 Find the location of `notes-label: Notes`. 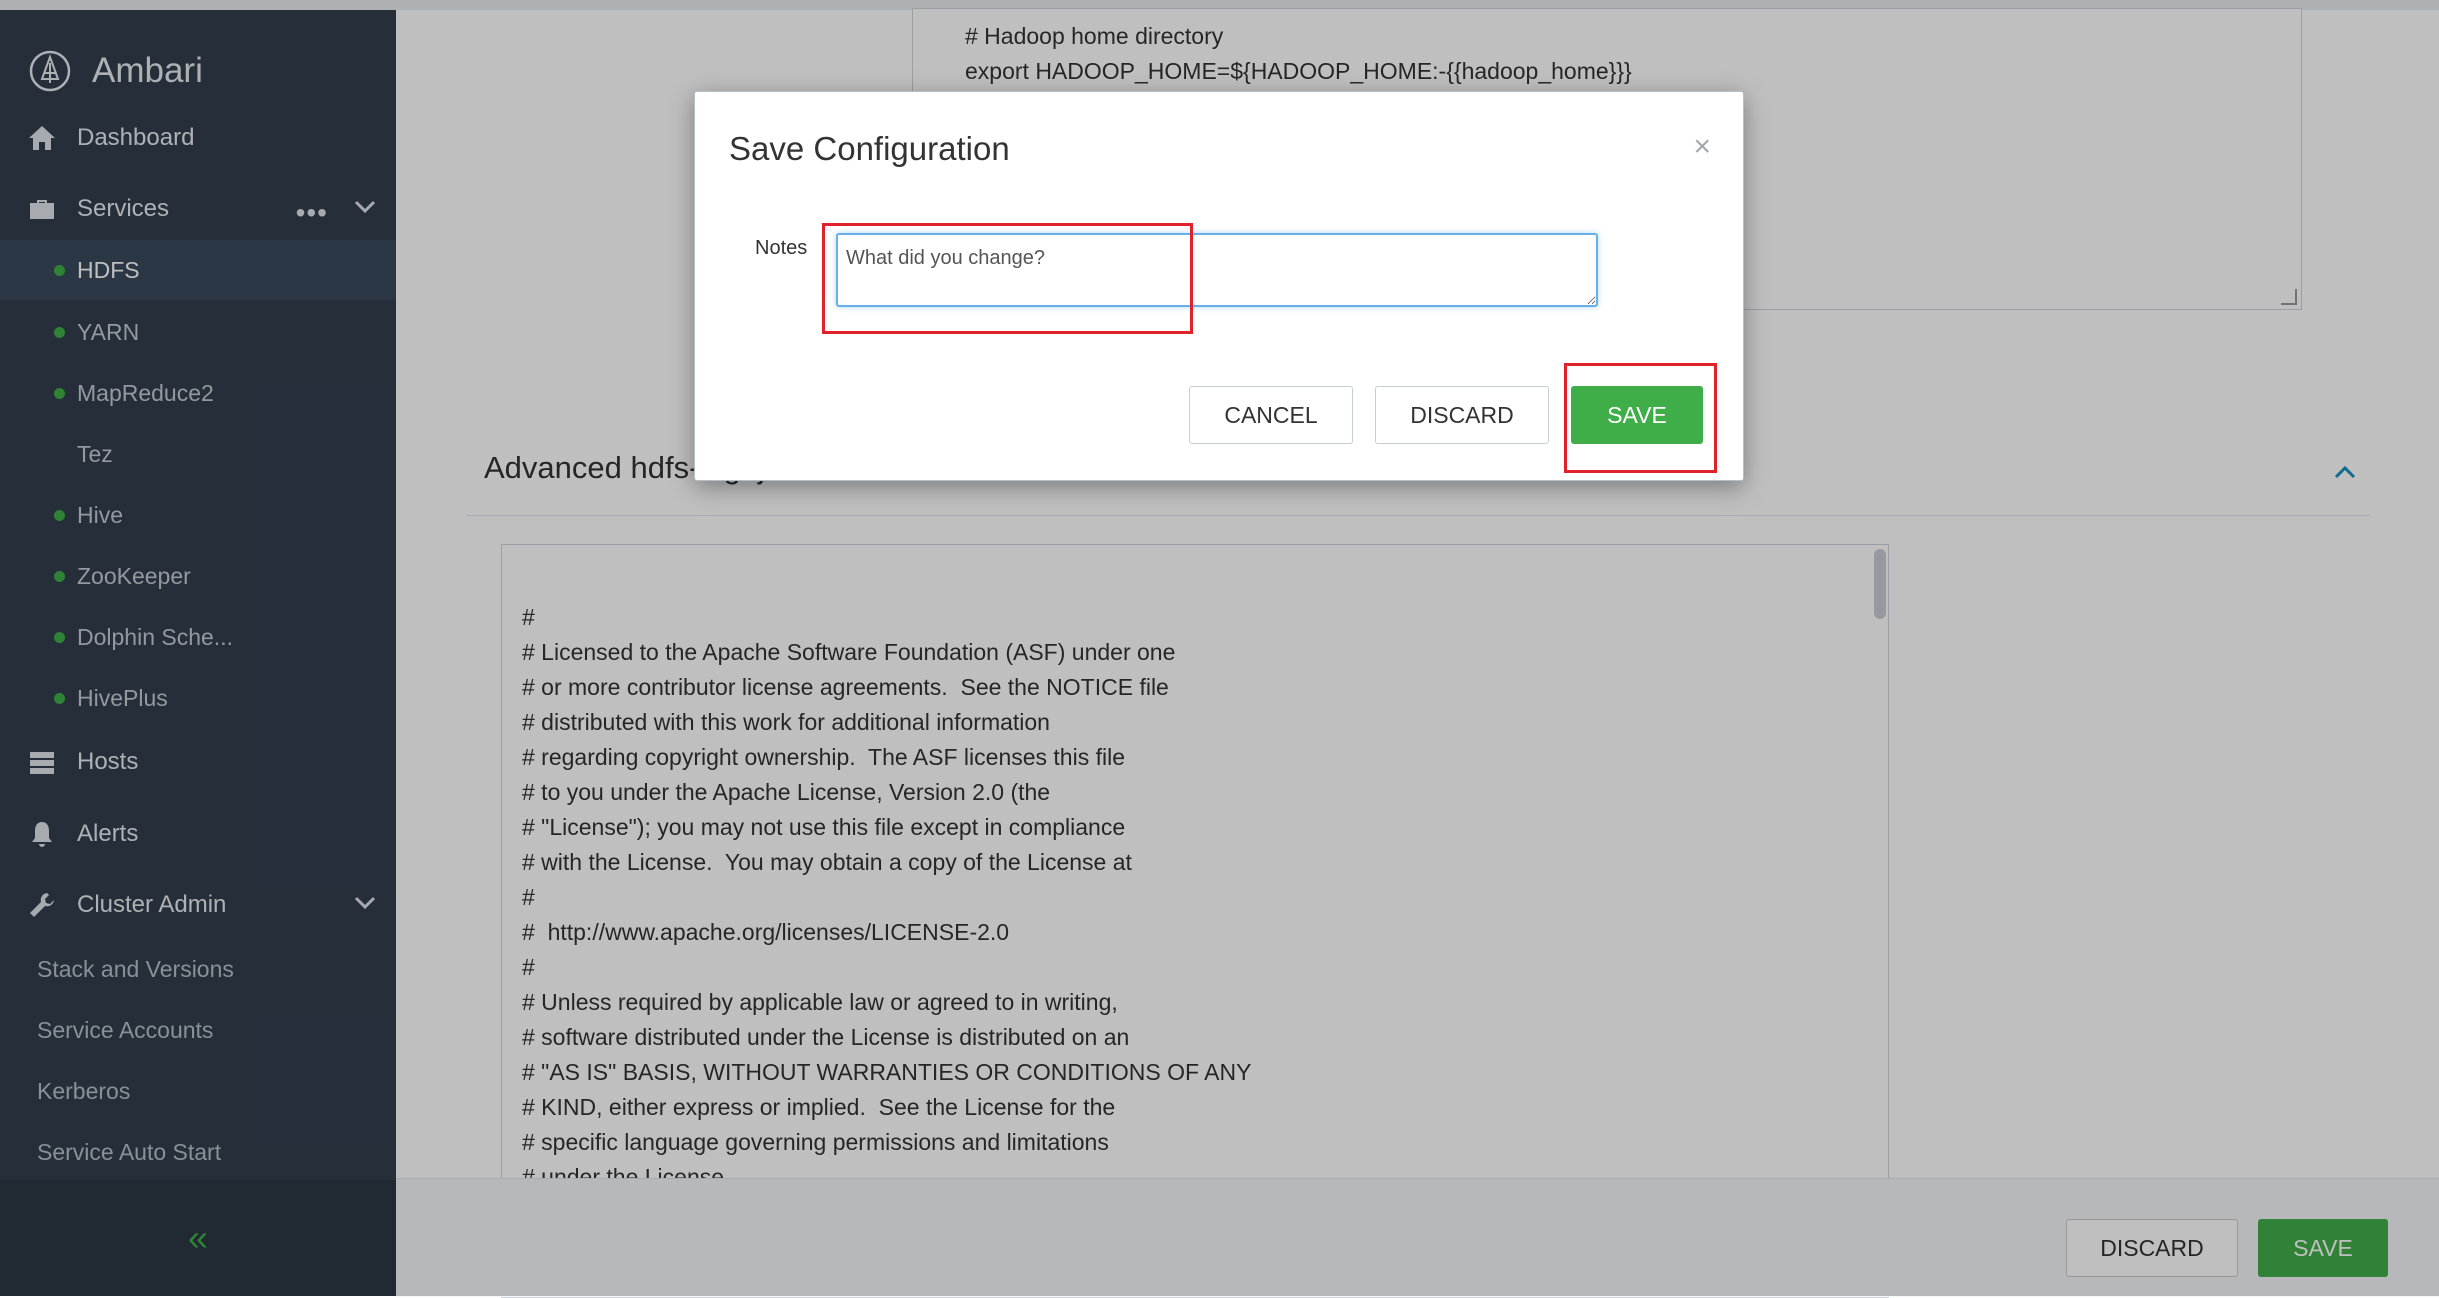

notes-label: Notes is located at coordinates (781, 248).